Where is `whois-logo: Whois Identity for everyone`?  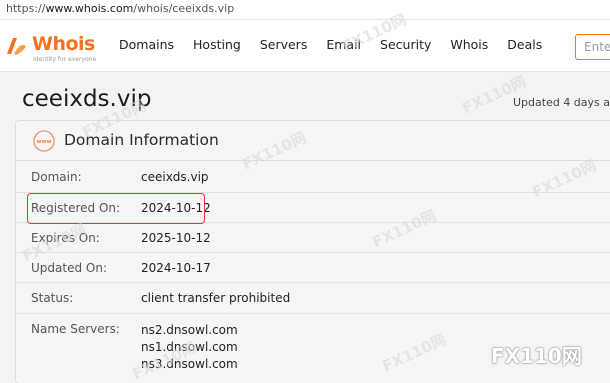 whois-logo: Whois Identity for everyone is located at coordinates (54, 49).